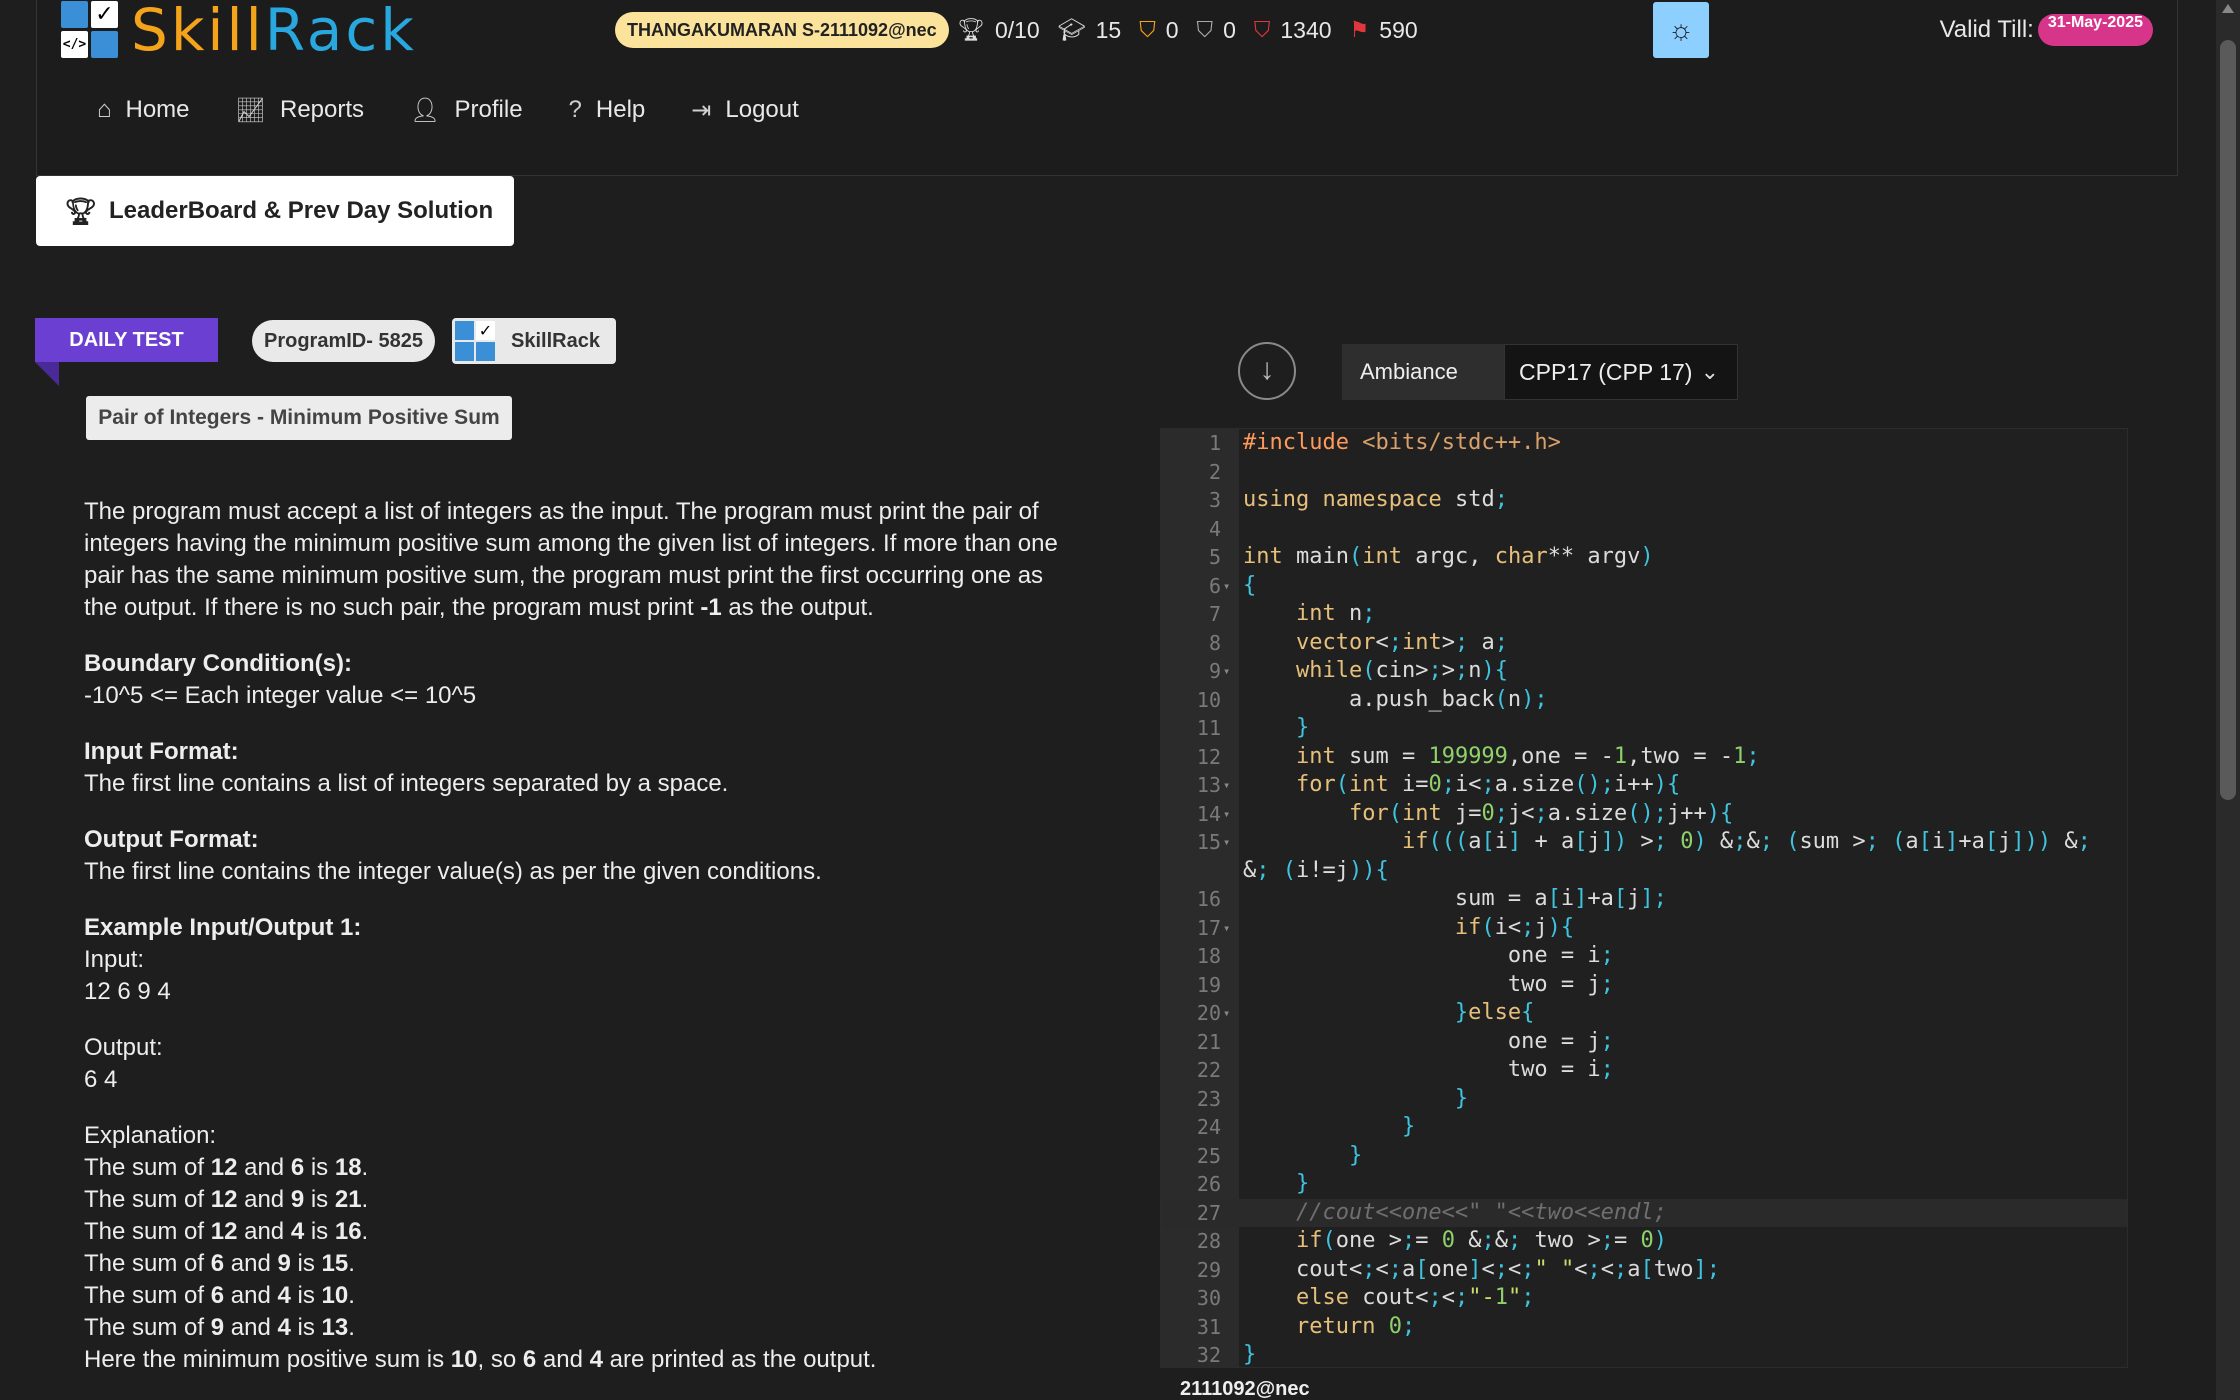  What do you see at coordinates (250, 110) in the screenshot?
I see `chart-icon: 📈︎` at bounding box center [250, 110].